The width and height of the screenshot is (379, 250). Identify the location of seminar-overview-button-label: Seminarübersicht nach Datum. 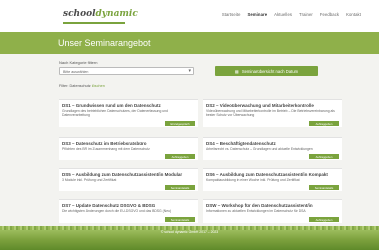
(270, 71).